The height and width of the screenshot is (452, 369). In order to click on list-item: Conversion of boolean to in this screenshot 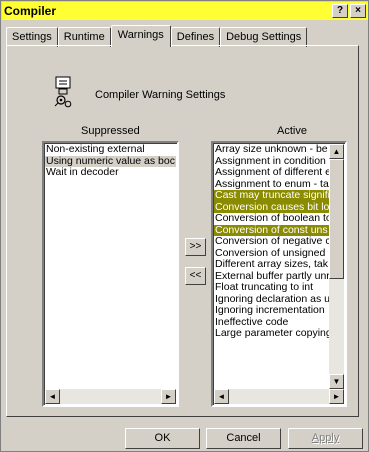, I will do `click(271, 218)`.